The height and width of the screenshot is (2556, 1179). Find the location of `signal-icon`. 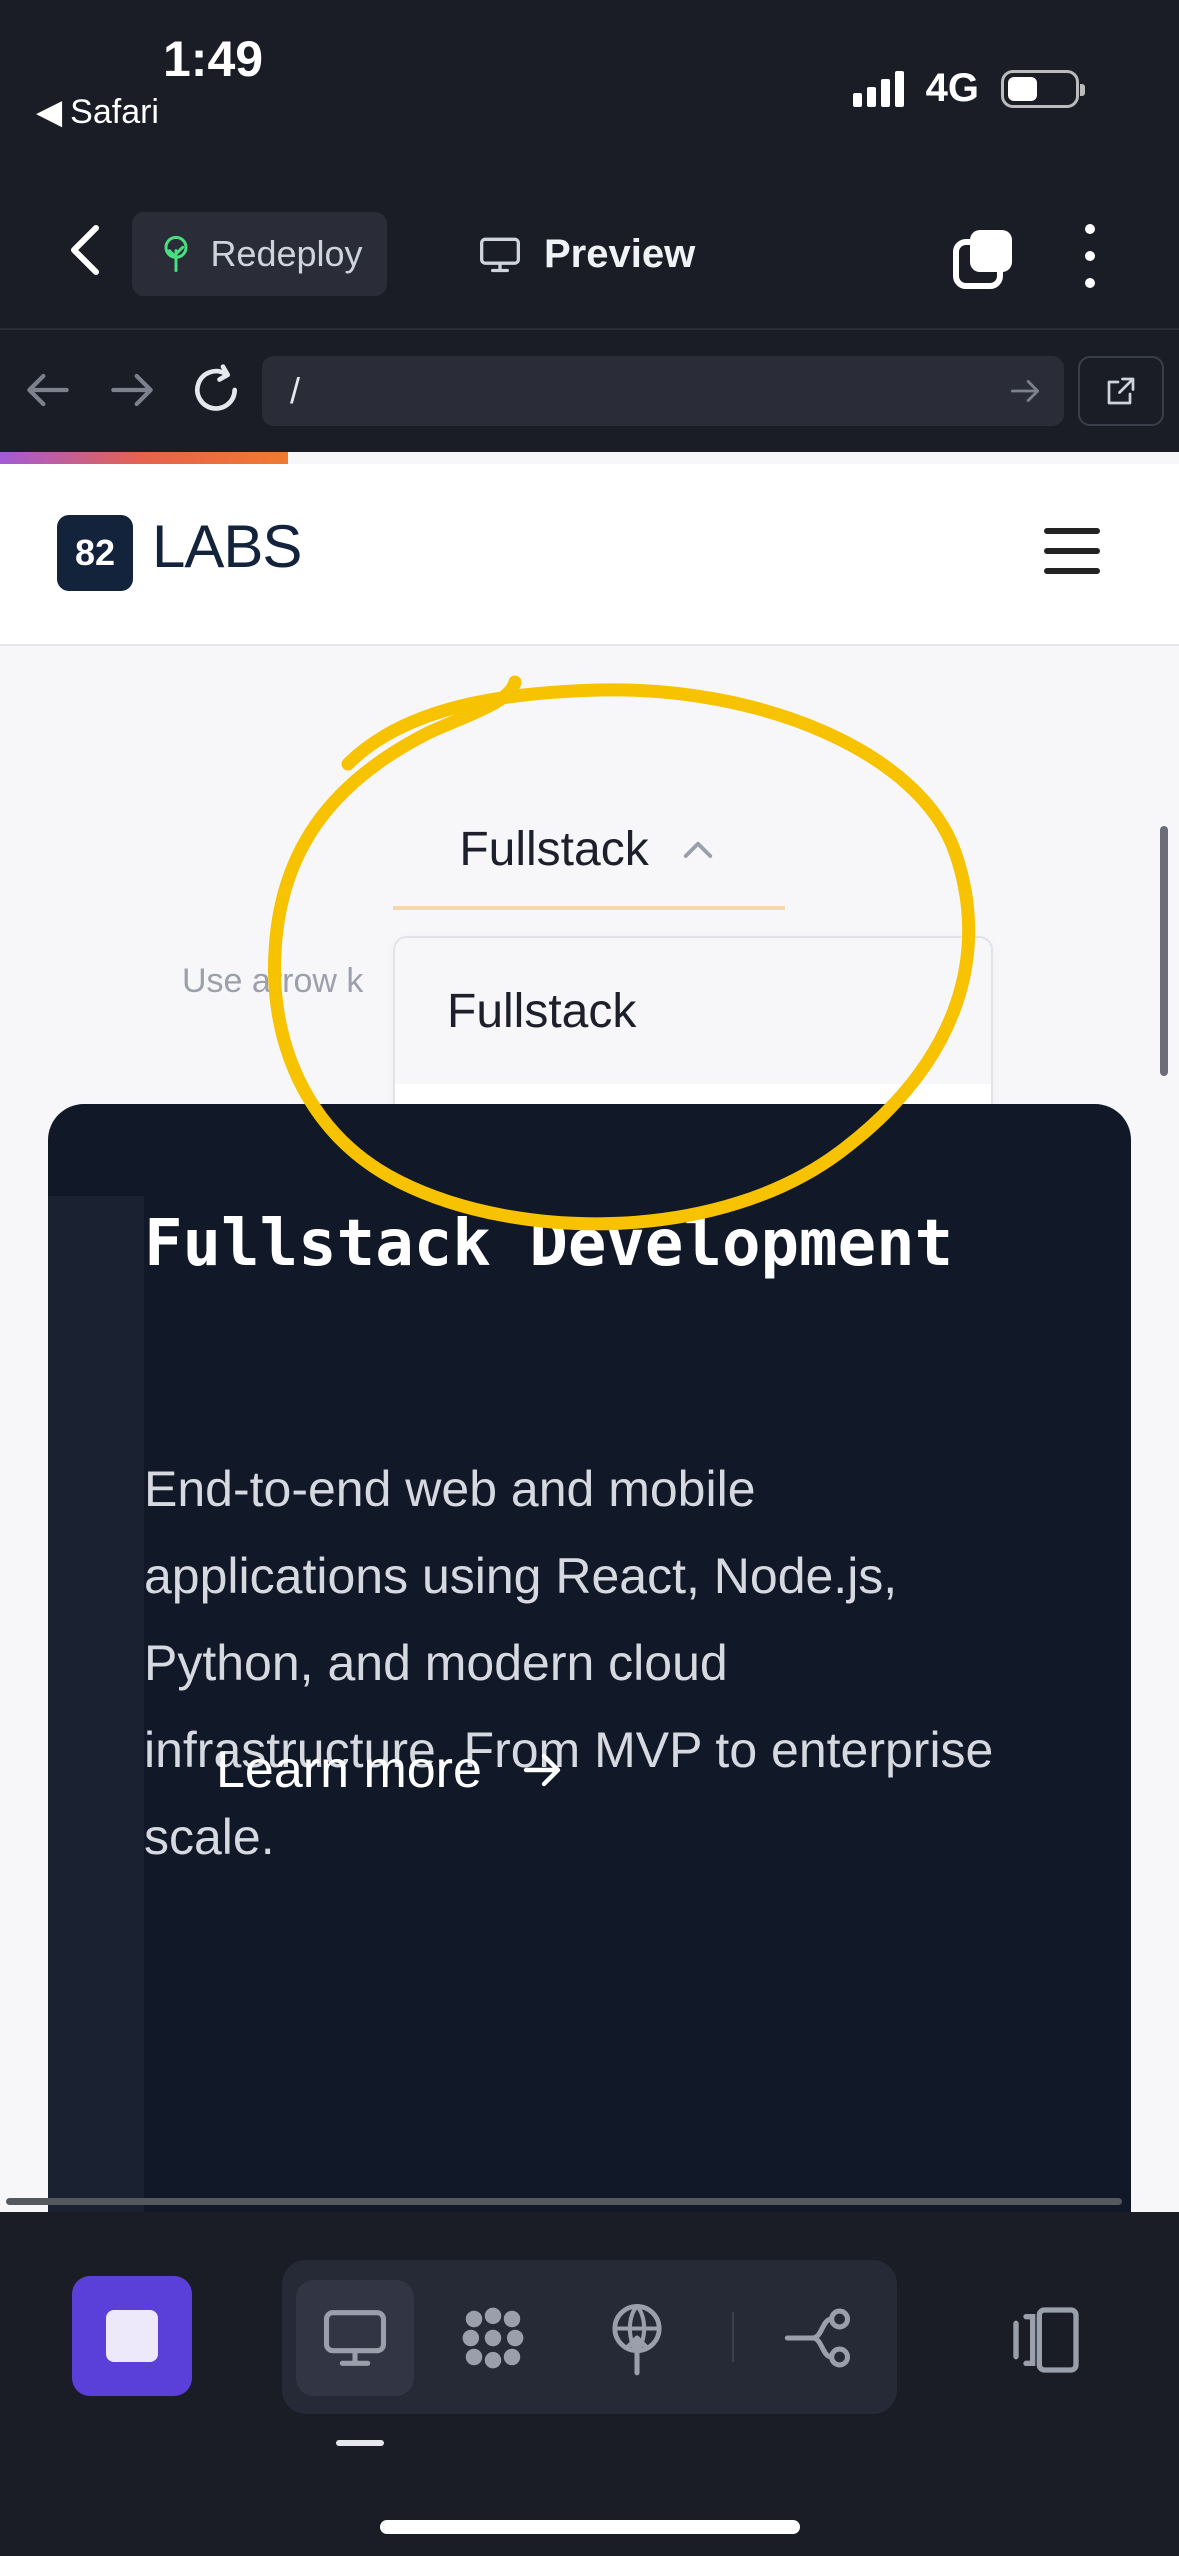

signal-icon is located at coordinates (878, 88).